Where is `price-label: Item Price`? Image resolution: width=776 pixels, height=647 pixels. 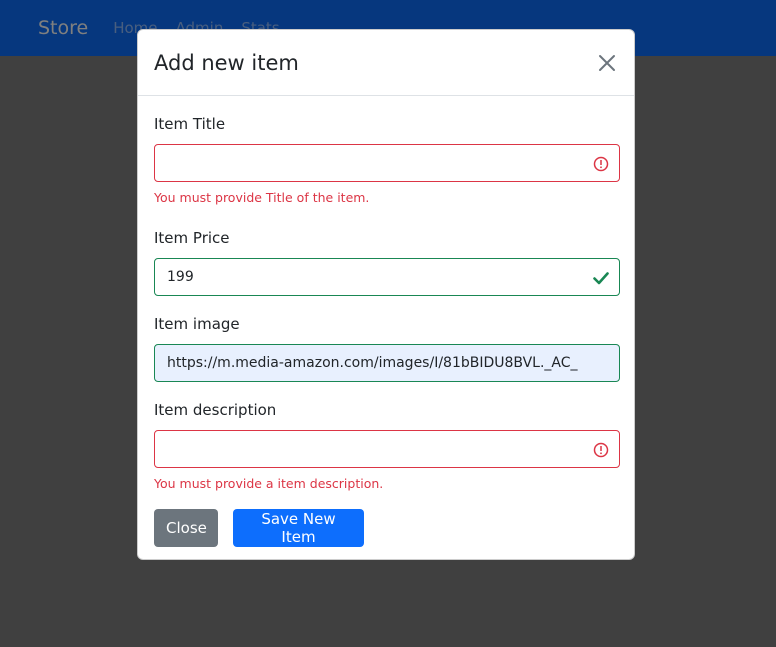 price-label: Item Price is located at coordinates (192, 238).